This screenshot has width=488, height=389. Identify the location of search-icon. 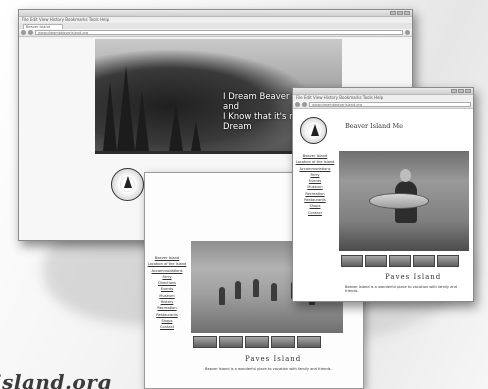
(407, 32).